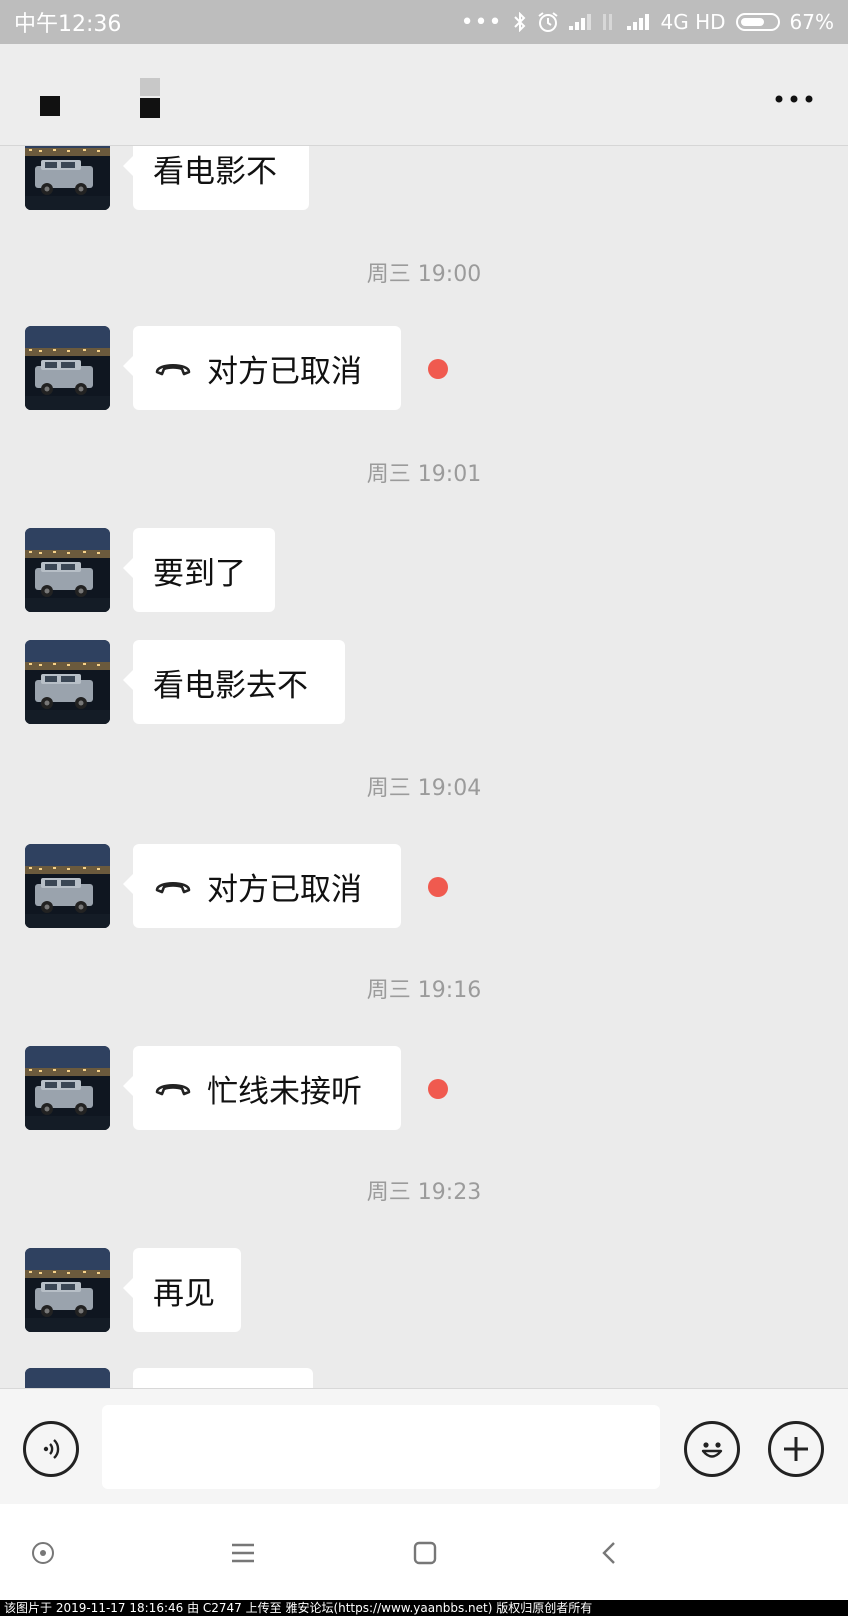  I want to click on timestamp: 周三 19:04, so click(424, 788).